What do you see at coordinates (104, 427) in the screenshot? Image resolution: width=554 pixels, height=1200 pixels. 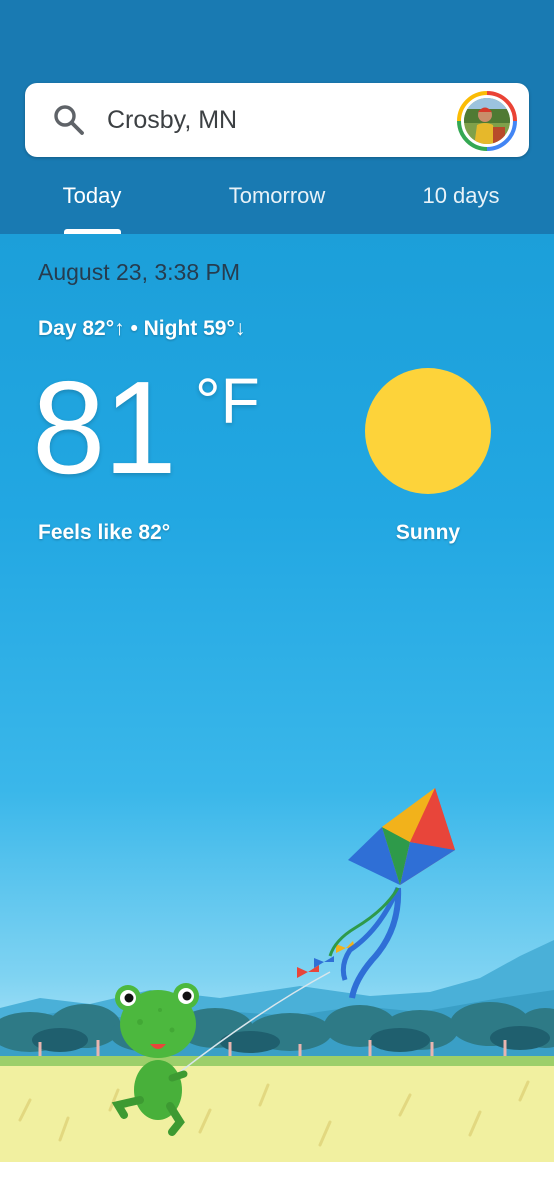 I see `current-temperature: 81` at bounding box center [104, 427].